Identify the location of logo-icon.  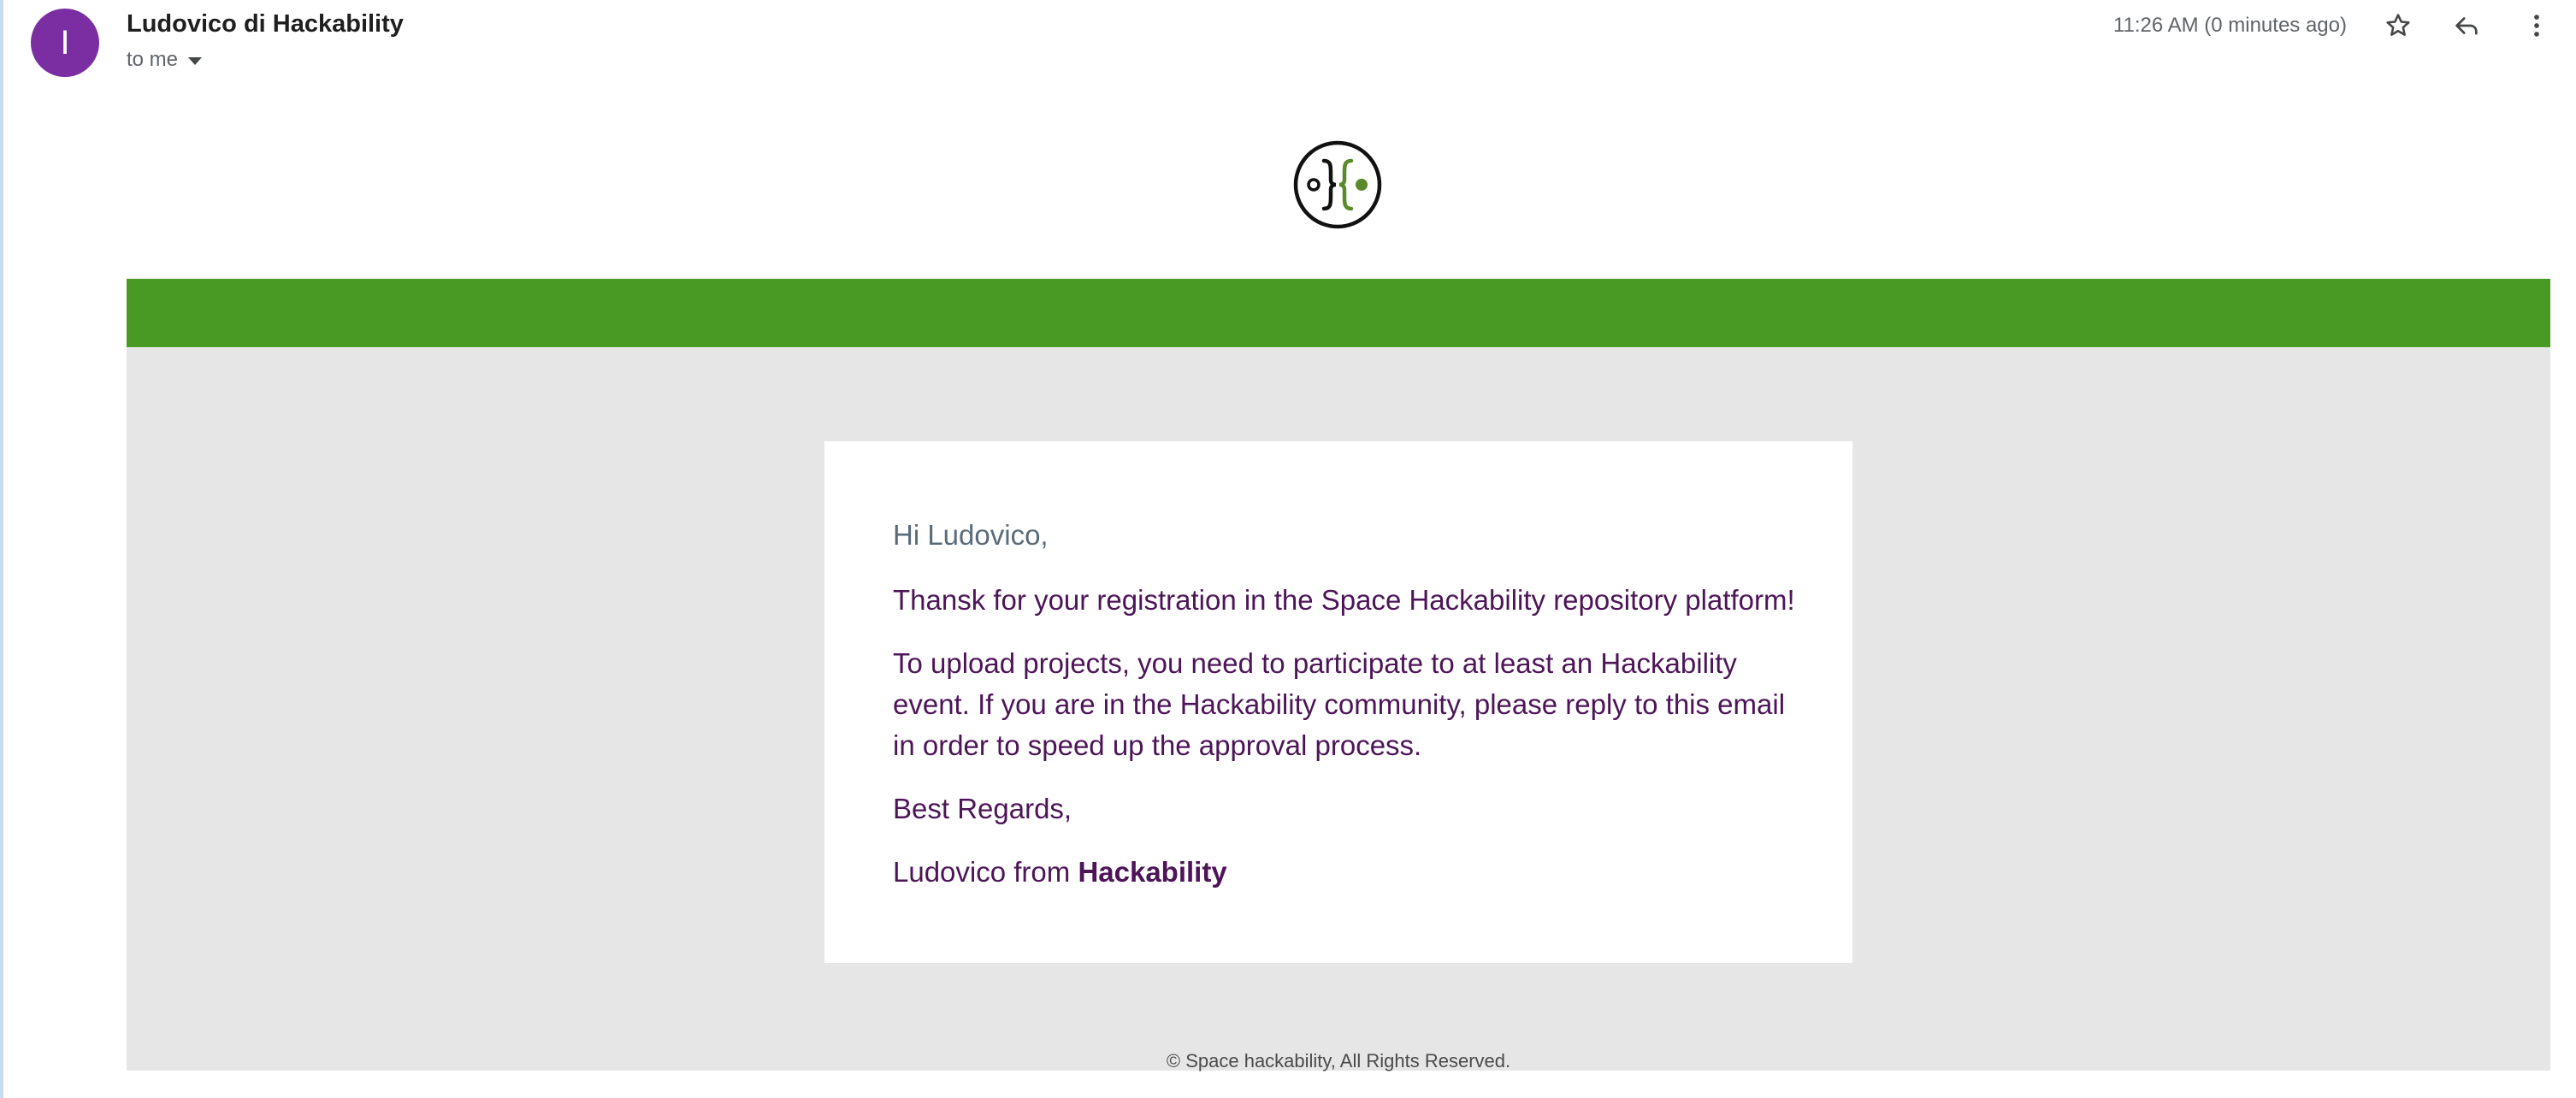
(1337, 184).